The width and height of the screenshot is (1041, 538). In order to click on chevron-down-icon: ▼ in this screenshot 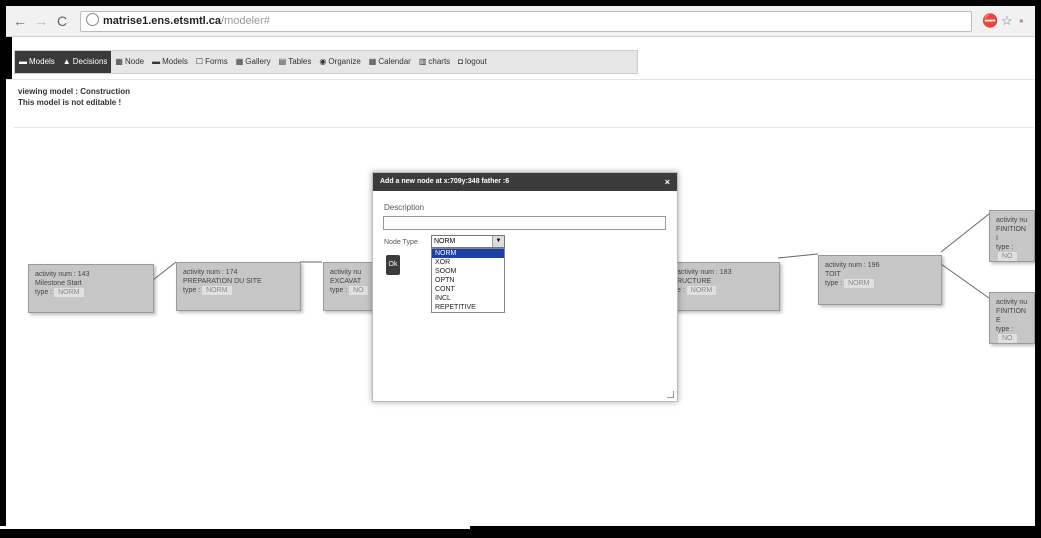, I will do `click(498, 241)`.